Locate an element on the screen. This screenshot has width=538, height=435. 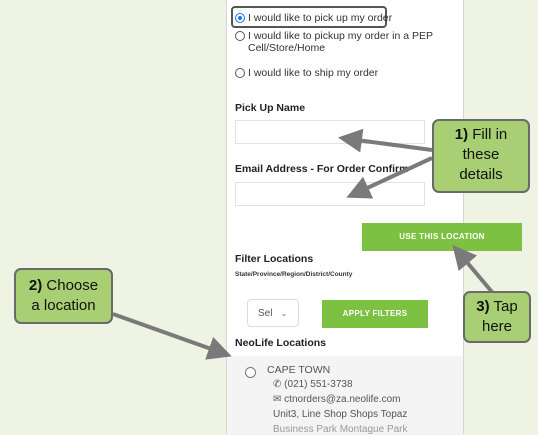
step1-line1: Fill in is located at coordinates (490, 134).